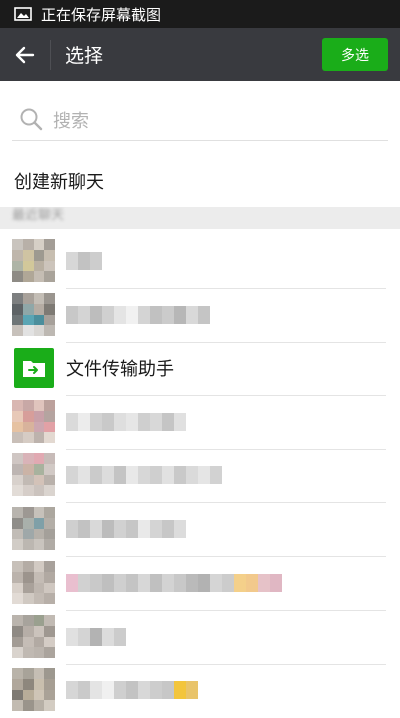 Image resolution: width=400 pixels, height=718 pixels. What do you see at coordinates (200, 117) in the screenshot?
I see `search-bar: 搜索` at bounding box center [200, 117].